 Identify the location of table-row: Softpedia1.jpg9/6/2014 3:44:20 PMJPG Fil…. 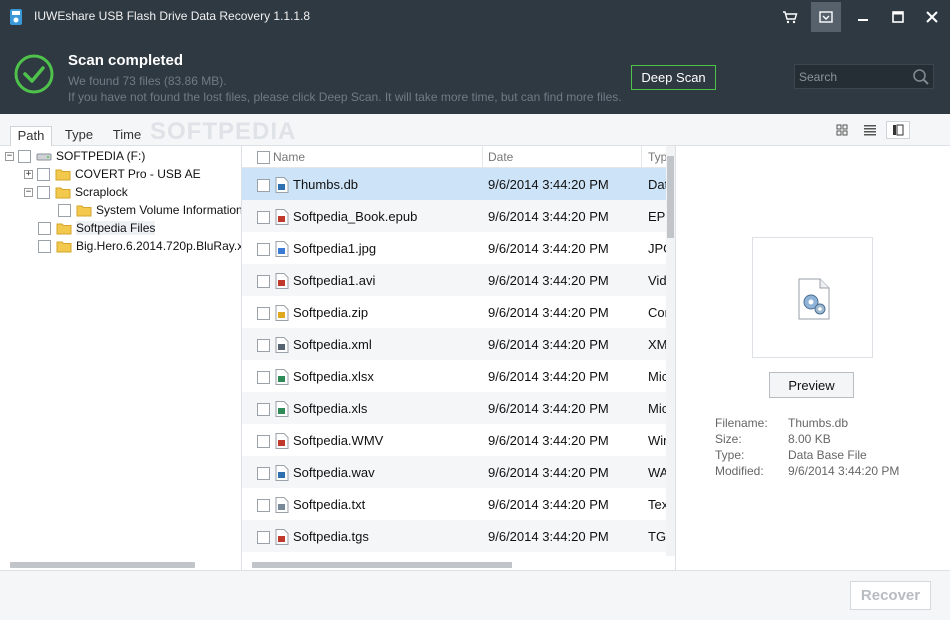
(456, 248).